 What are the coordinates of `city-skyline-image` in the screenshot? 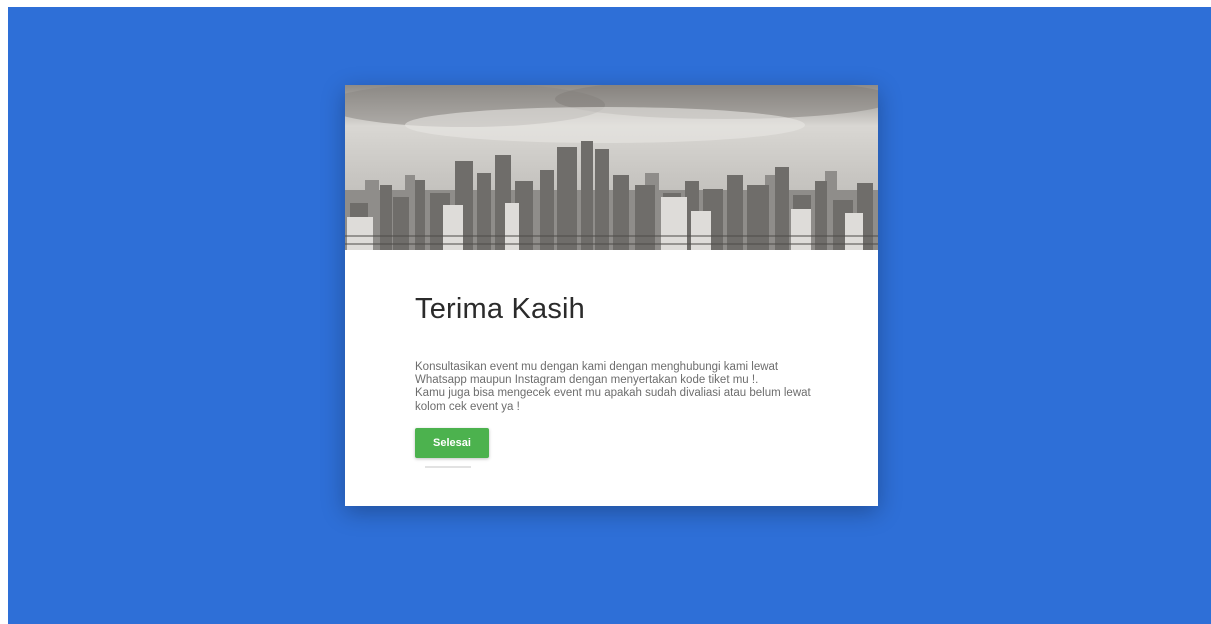 It's located at (611, 167).